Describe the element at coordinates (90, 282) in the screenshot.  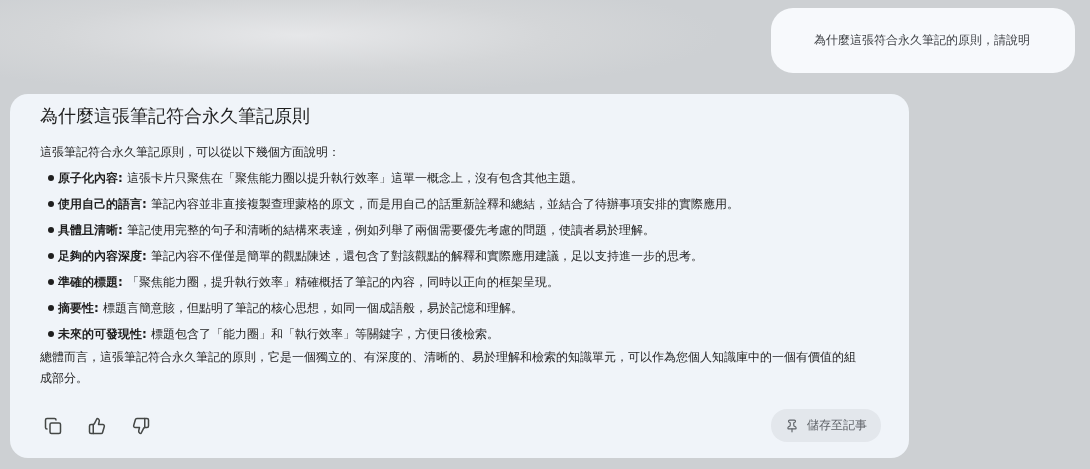
I see `point-label: 準確的標題:` at that location.